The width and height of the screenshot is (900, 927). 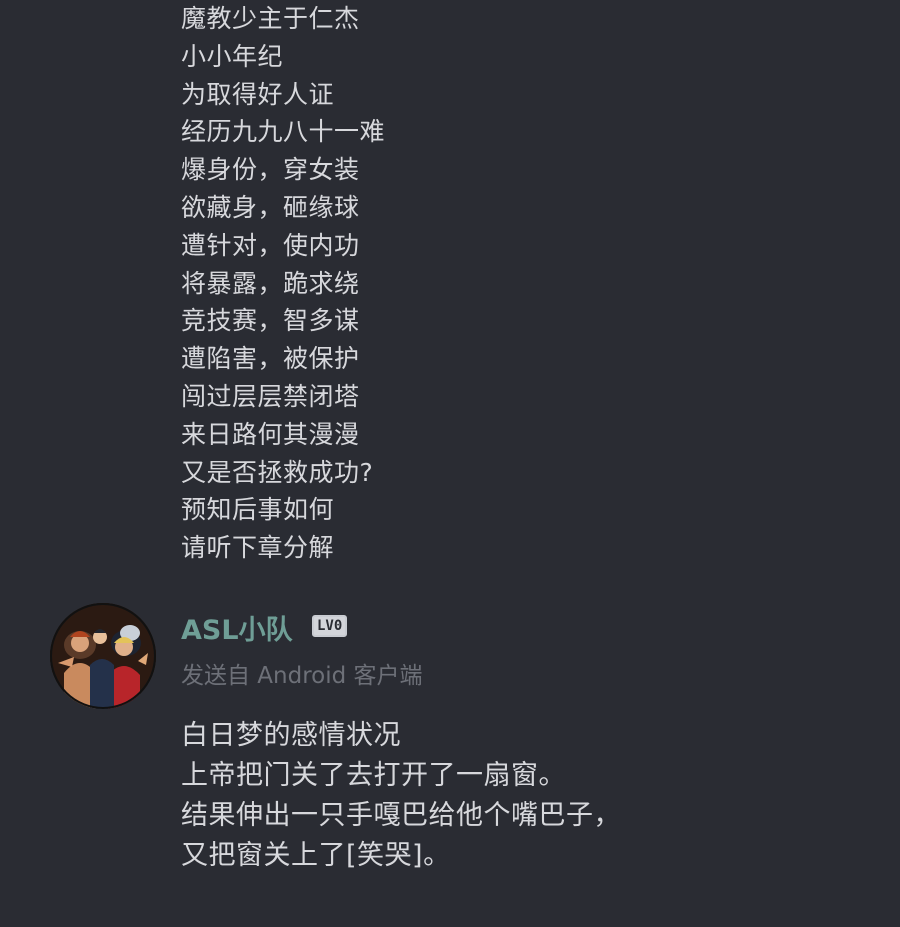 I want to click on post-line: 闯过层层禁闭塔, so click(x=270, y=396).